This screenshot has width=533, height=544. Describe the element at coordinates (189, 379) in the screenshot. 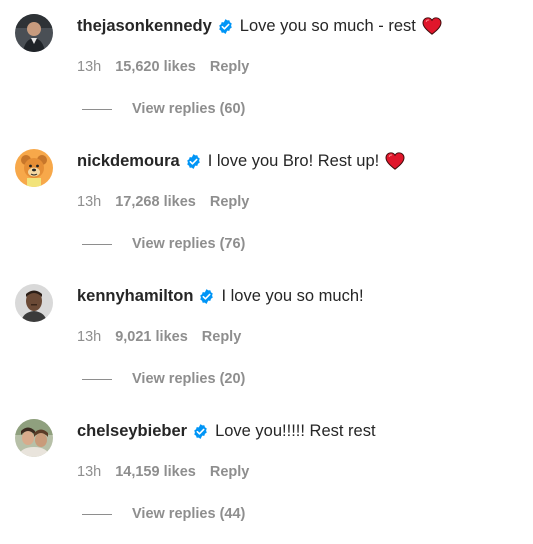

I see `view-replies-label: View replies (20)` at that location.